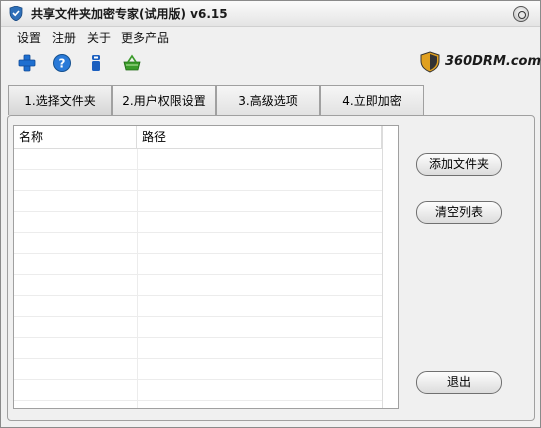 The width and height of the screenshot is (541, 428). I want to click on basket-icon, so click(132, 63).